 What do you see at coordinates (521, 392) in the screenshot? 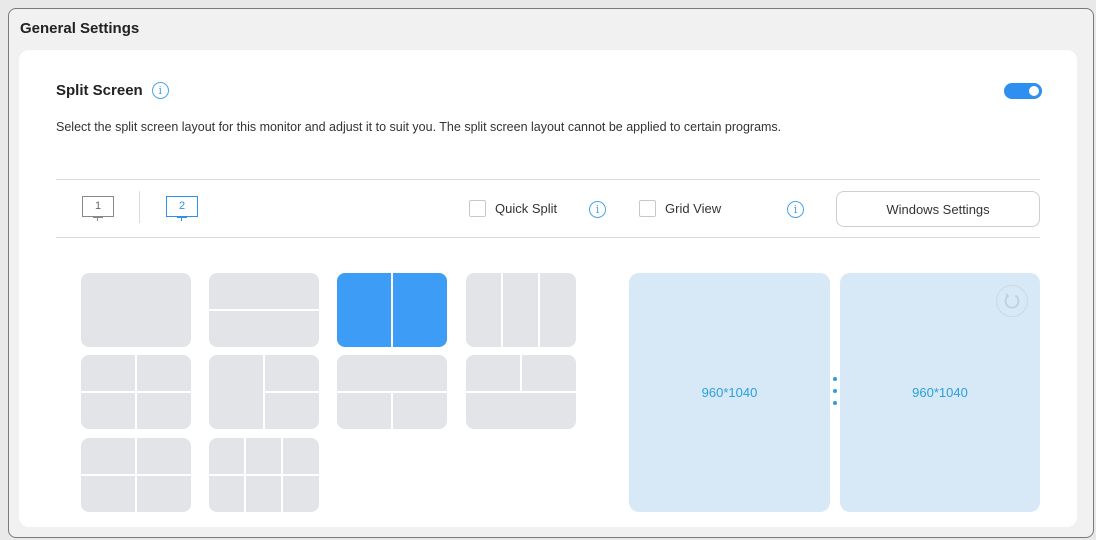
I see `layout-bottom-with-top-split` at bounding box center [521, 392].